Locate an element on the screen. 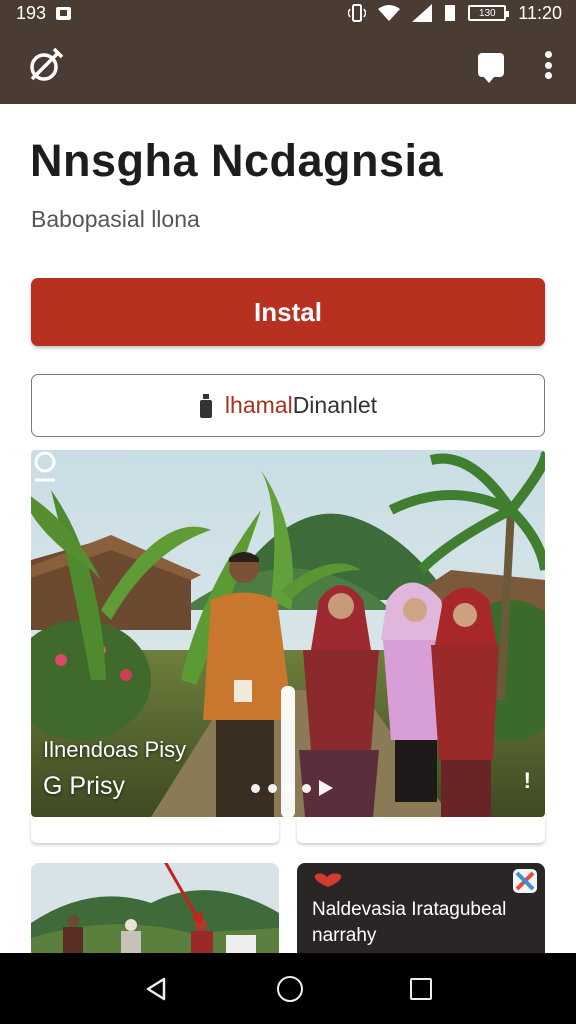  system-nav-bar is located at coordinates (288, 988).